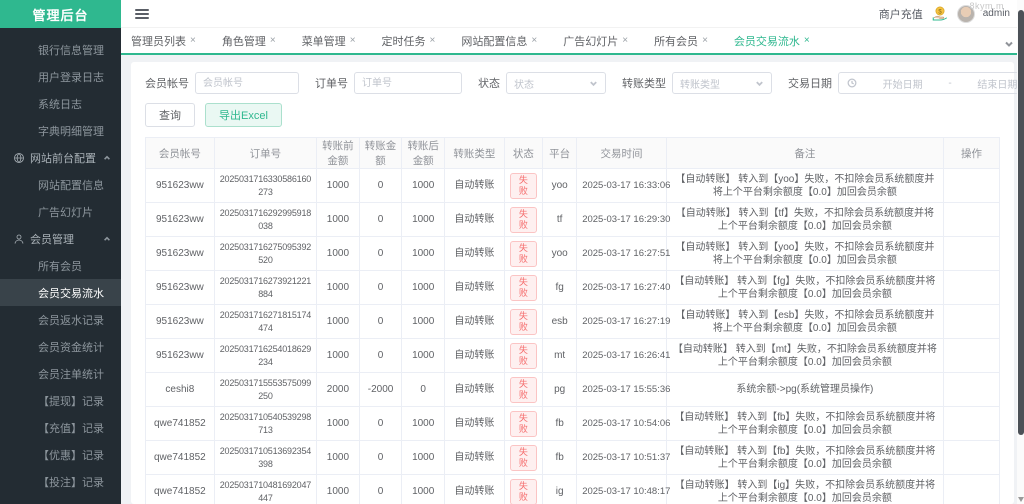 The image size is (1024, 504). What do you see at coordinates (623, 321) in the screenshot?
I see `cell-time: 2025-03-17 16:27:19` at bounding box center [623, 321].